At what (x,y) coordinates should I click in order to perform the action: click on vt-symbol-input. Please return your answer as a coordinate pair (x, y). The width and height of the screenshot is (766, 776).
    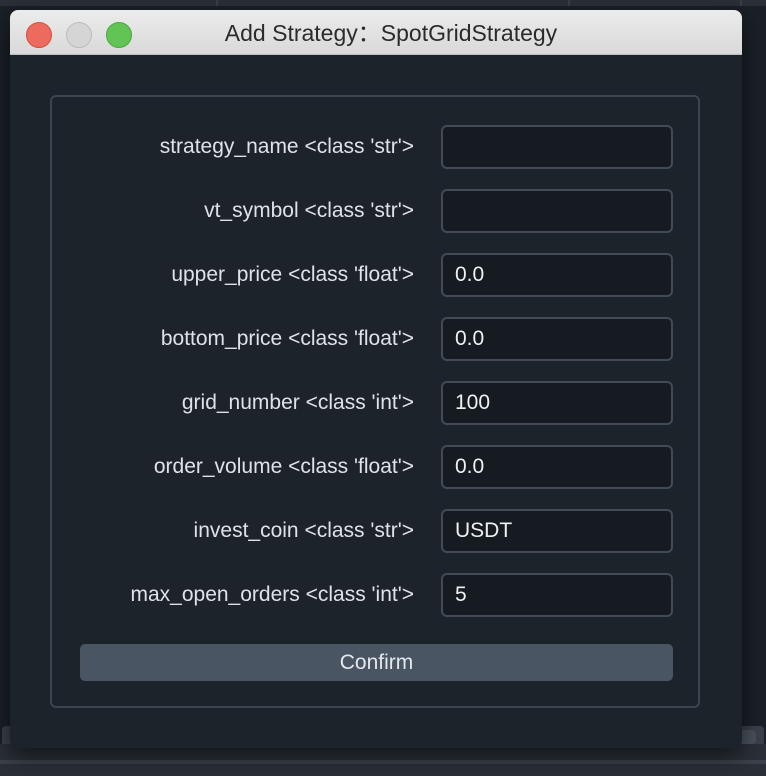
    Looking at the image, I should click on (557, 211).